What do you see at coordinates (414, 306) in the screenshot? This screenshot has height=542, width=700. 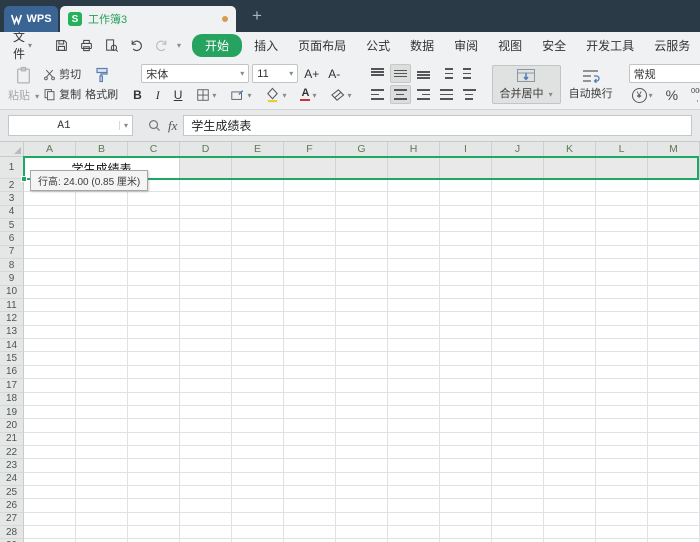 I see `cell-H11` at bounding box center [414, 306].